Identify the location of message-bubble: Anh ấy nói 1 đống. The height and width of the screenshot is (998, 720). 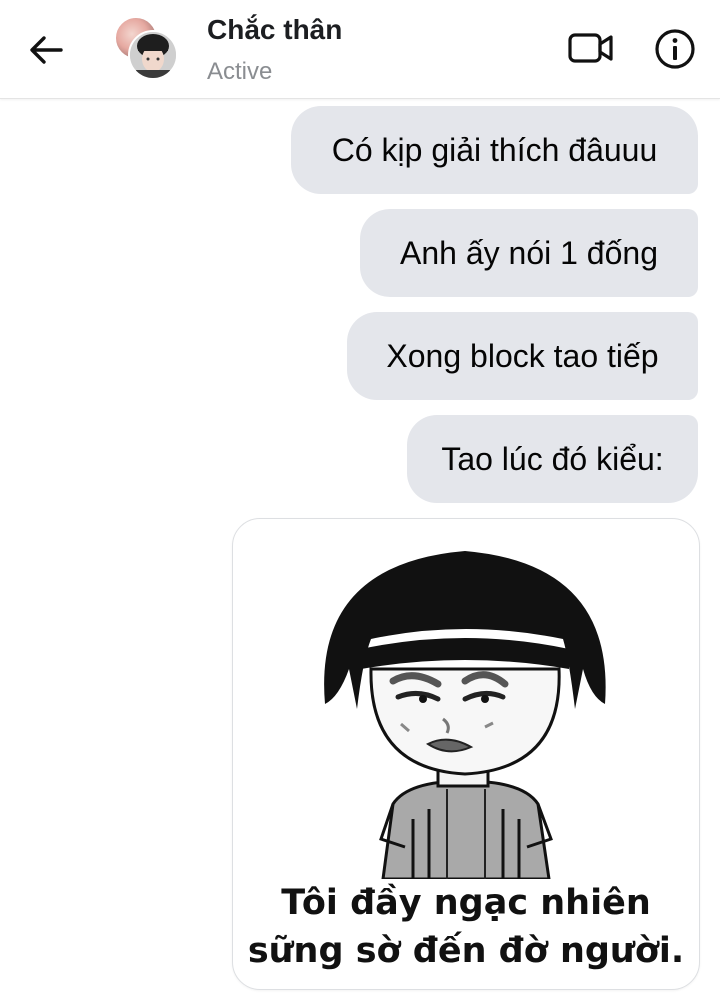
(529, 253).